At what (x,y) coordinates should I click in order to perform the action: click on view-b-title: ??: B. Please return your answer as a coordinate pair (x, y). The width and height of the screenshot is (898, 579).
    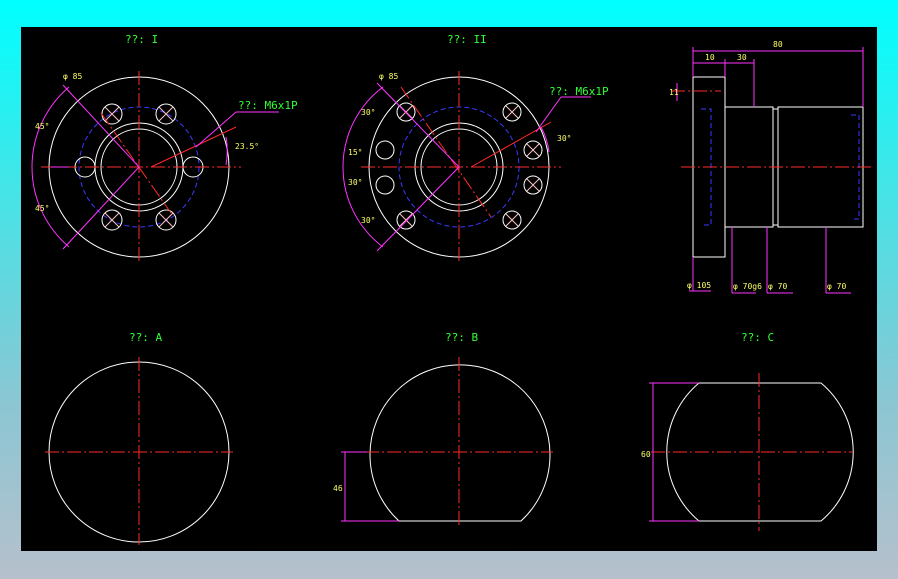
    Looking at the image, I should click on (461, 337).